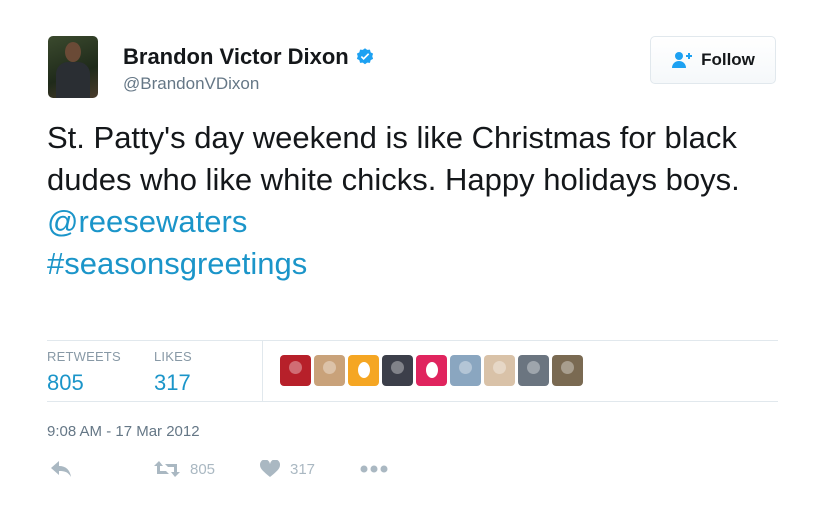 This screenshot has width=827, height=525. Describe the element at coordinates (230, 474) in the screenshot. I see `tweet-actions: 805 317` at that location.